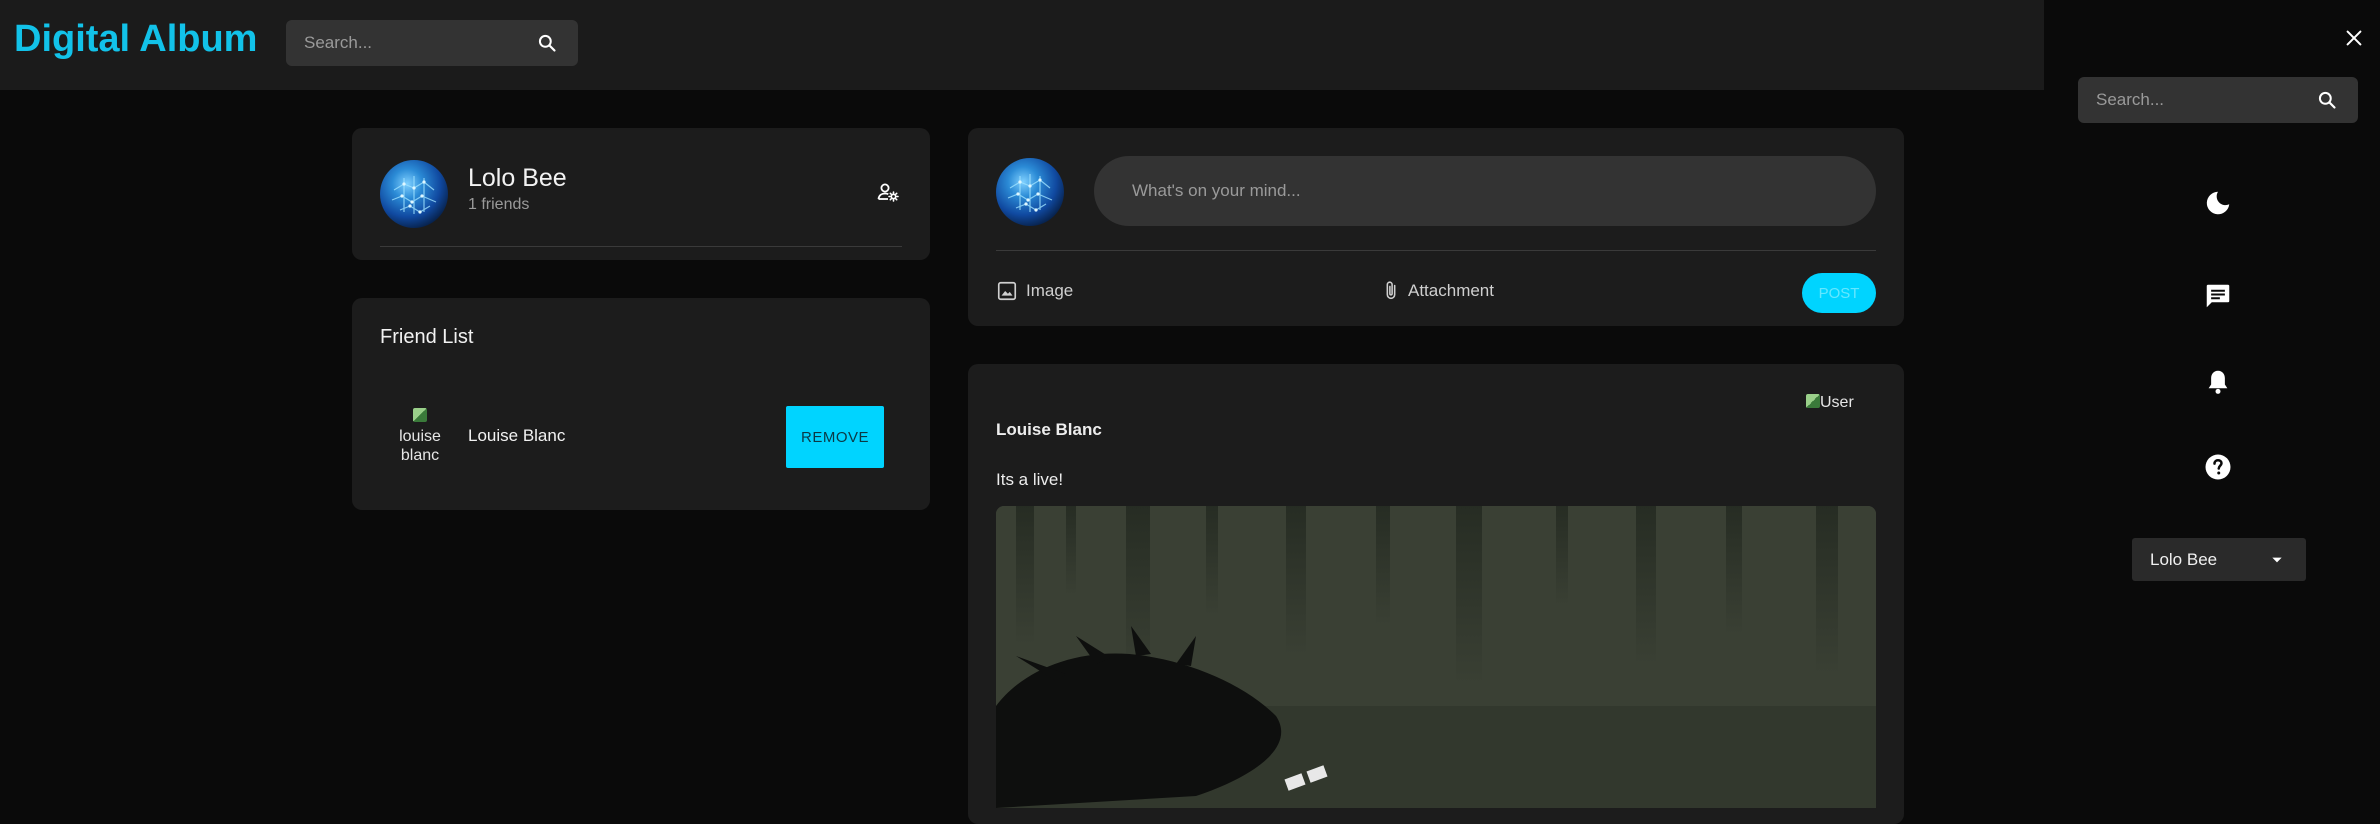 Image resolution: width=2380 pixels, height=824 pixels. I want to click on post-author: Louise Blanc, so click(1049, 430).